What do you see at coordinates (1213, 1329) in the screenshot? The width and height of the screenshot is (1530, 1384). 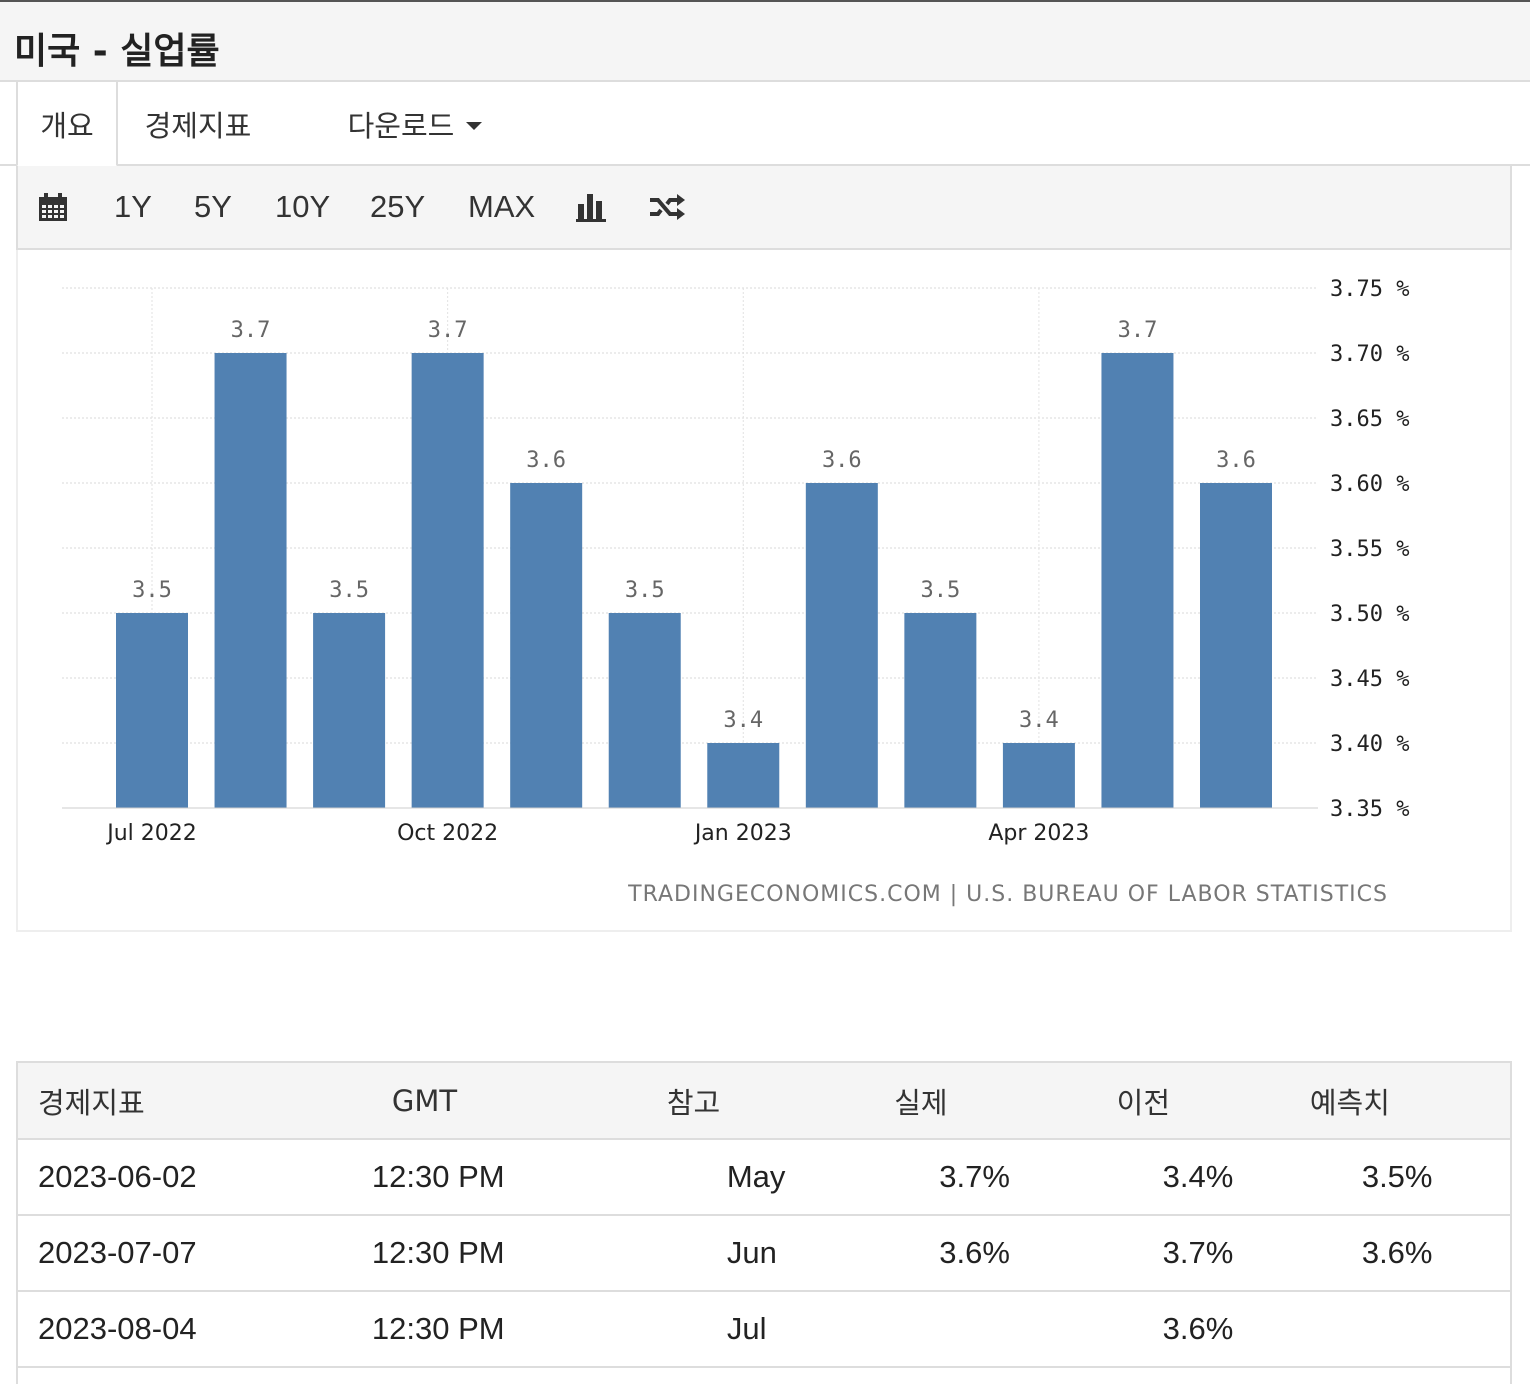 I see `event-previous: 3.6%` at bounding box center [1213, 1329].